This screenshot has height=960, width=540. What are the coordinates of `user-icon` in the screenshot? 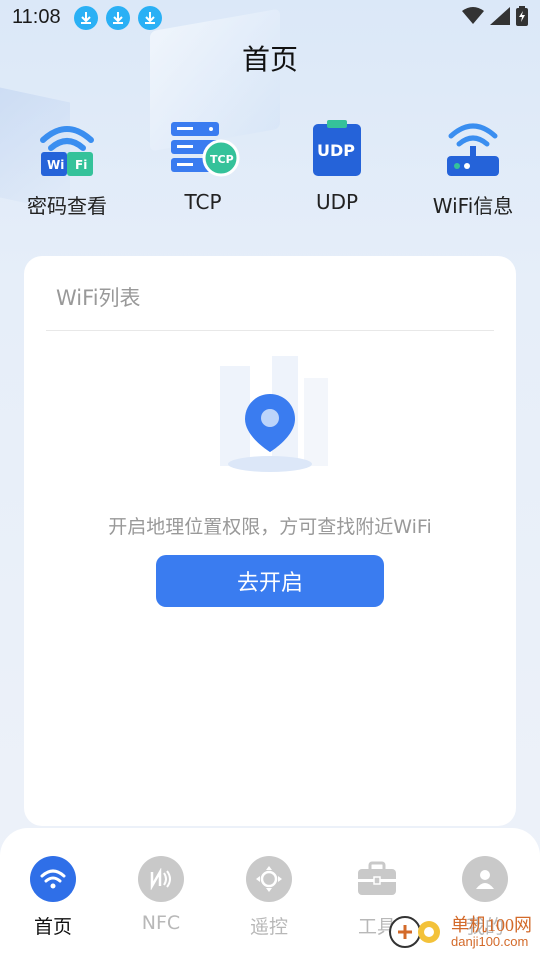 It's located at (485, 879).